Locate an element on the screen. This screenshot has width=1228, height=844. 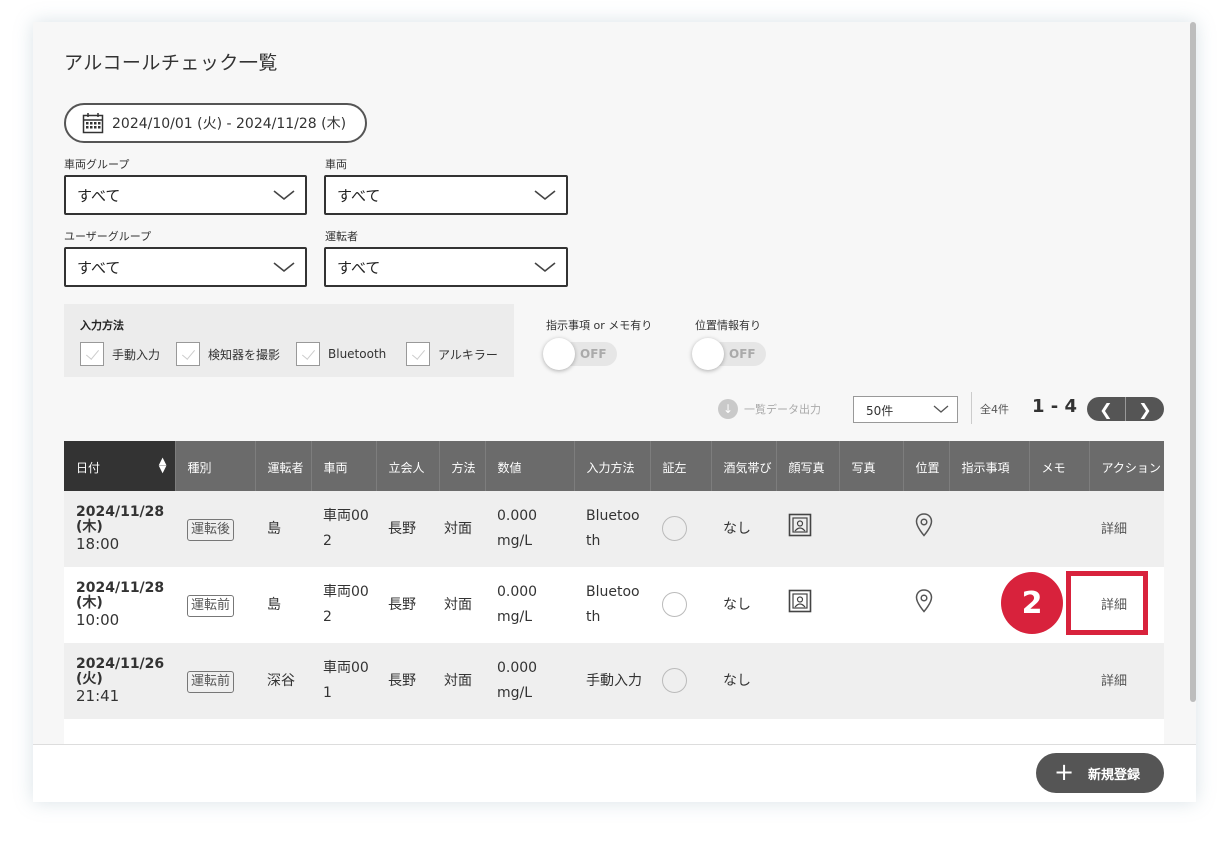
column-header: 数値 is located at coordinates (530, 466).